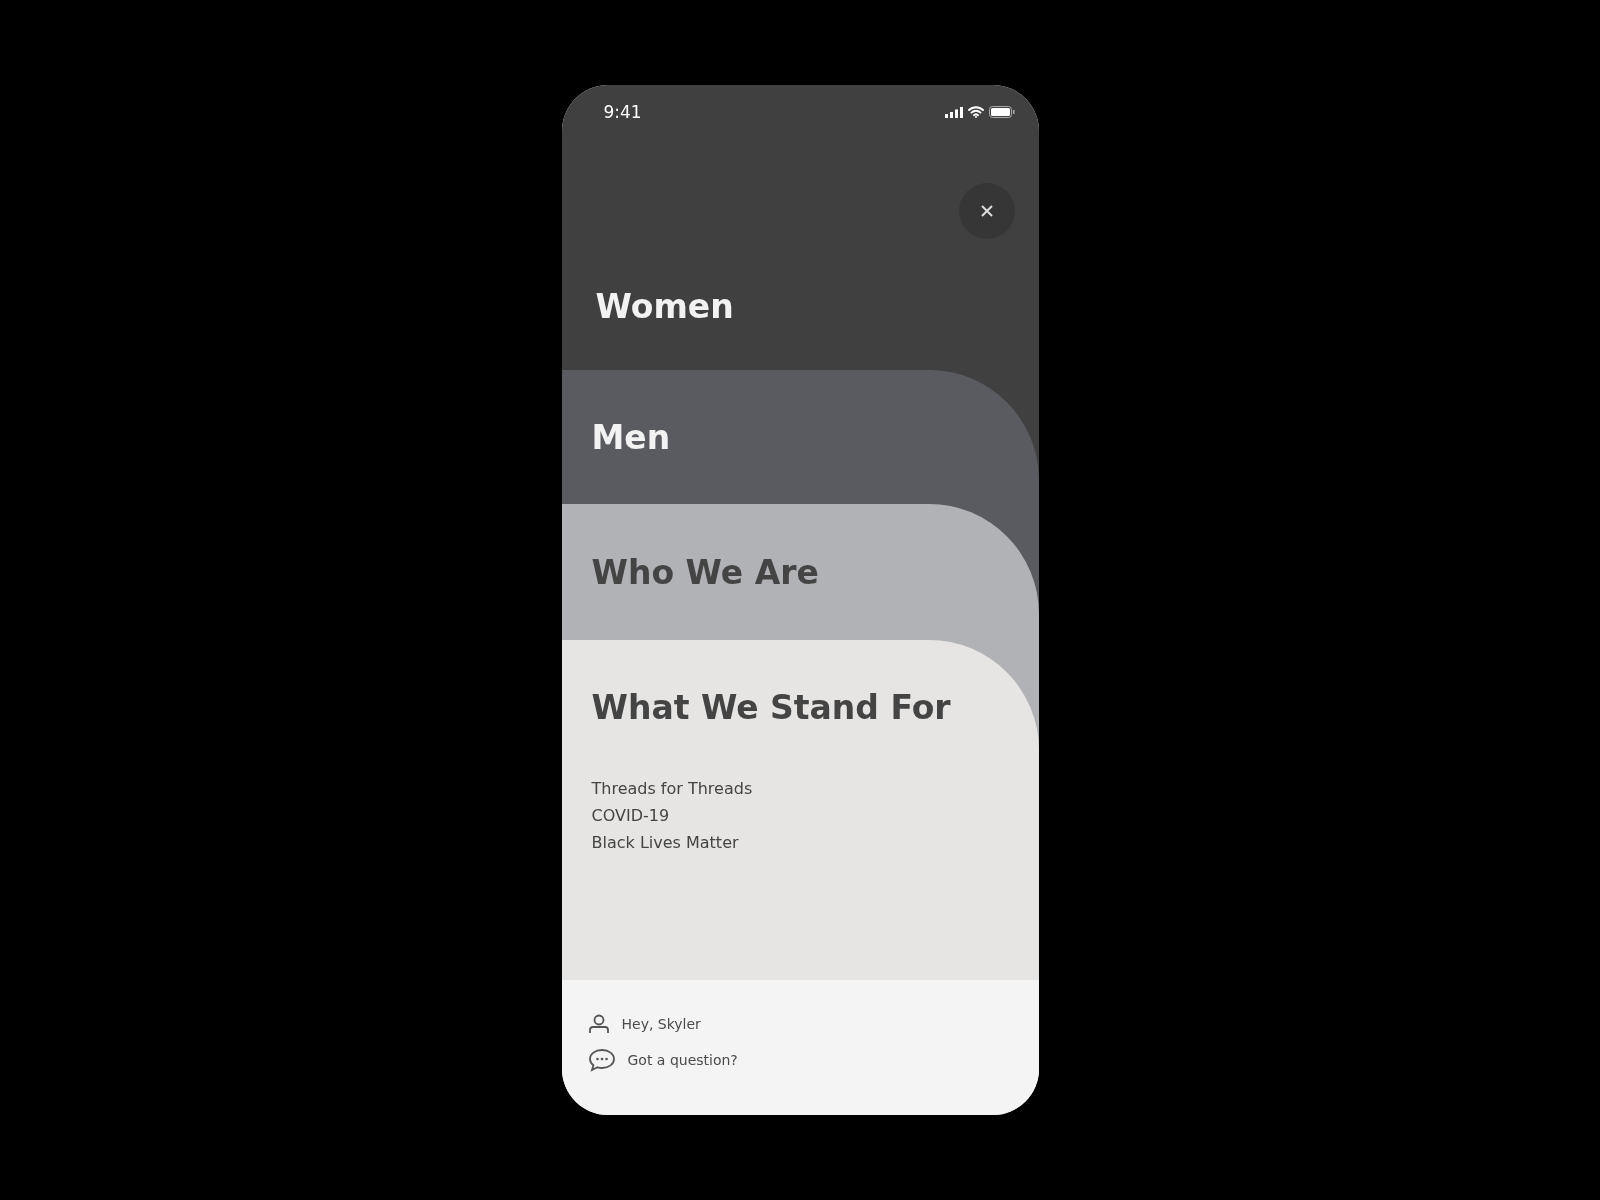 The width and height of the screenshot is (1600, 1200). What do you see at coordinates (800, 815) in the screenshot?
I see `submenu-link: COVID-19` at bounding box center [800, 815].